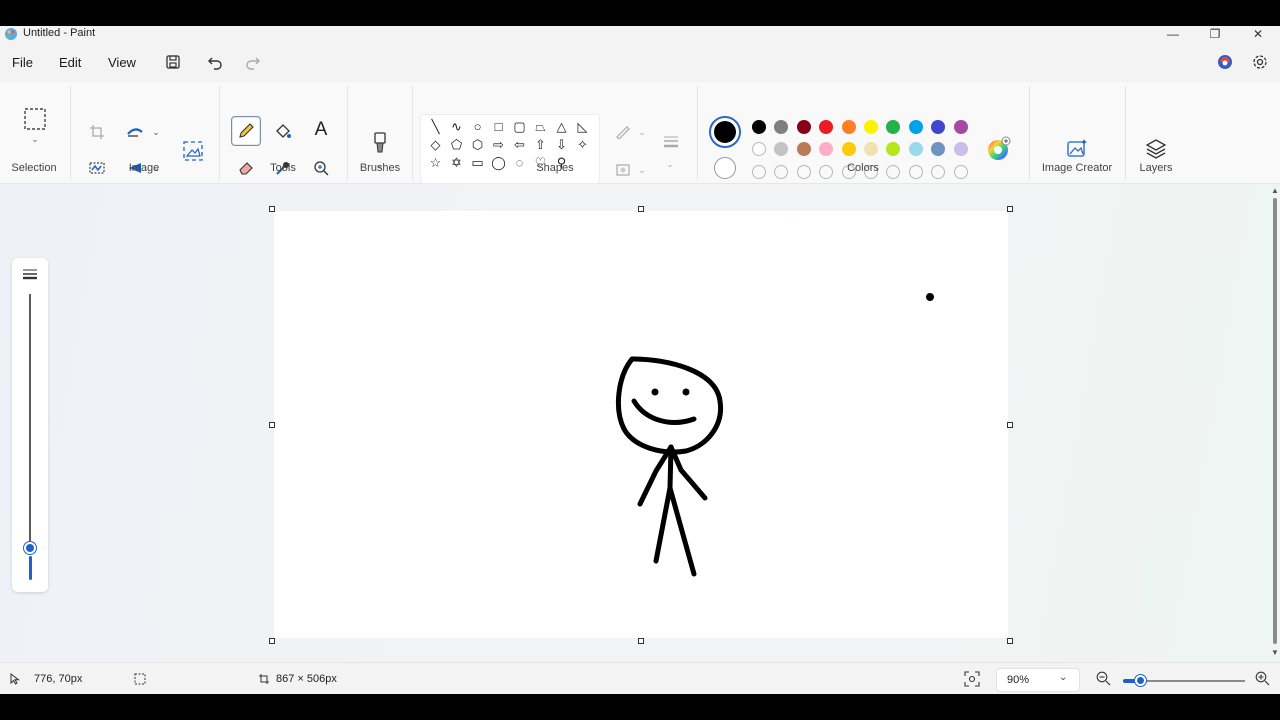 Image resolution: width=1280 pixels, height=720 pixels. What do you see at coordinates (642, 132) in the screenshot?
I see `outline-dropdown-chevron-icon: ⌄` at bounding box center [642, 132].